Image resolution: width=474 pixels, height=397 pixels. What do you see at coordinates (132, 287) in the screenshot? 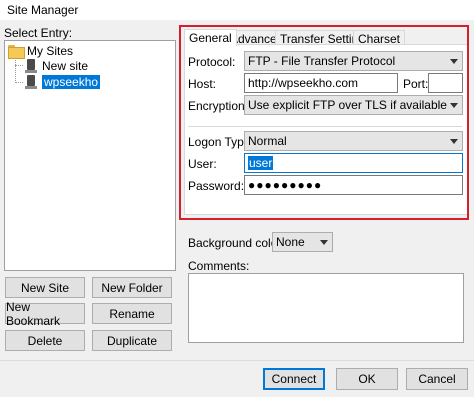
I see `new-folder-button: New Folder` at bounding box center [132, 287].